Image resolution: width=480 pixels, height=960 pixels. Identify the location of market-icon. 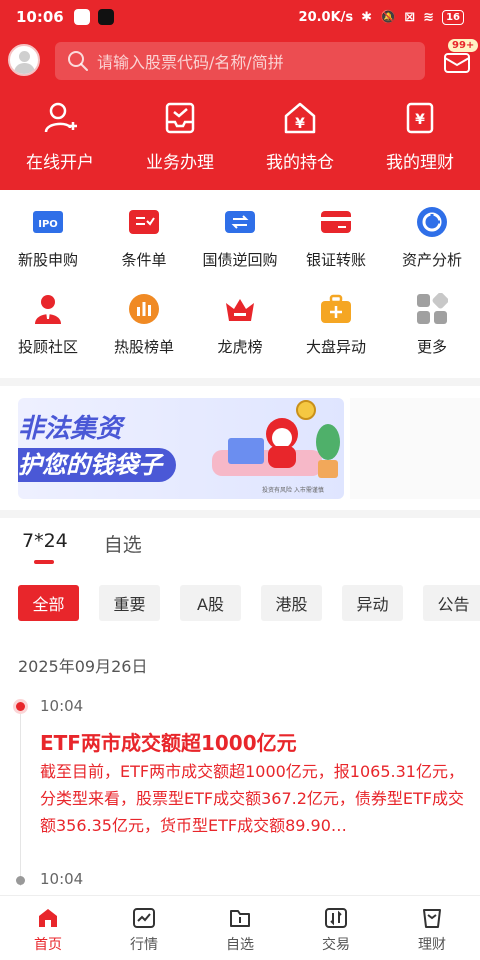
(144, 918).